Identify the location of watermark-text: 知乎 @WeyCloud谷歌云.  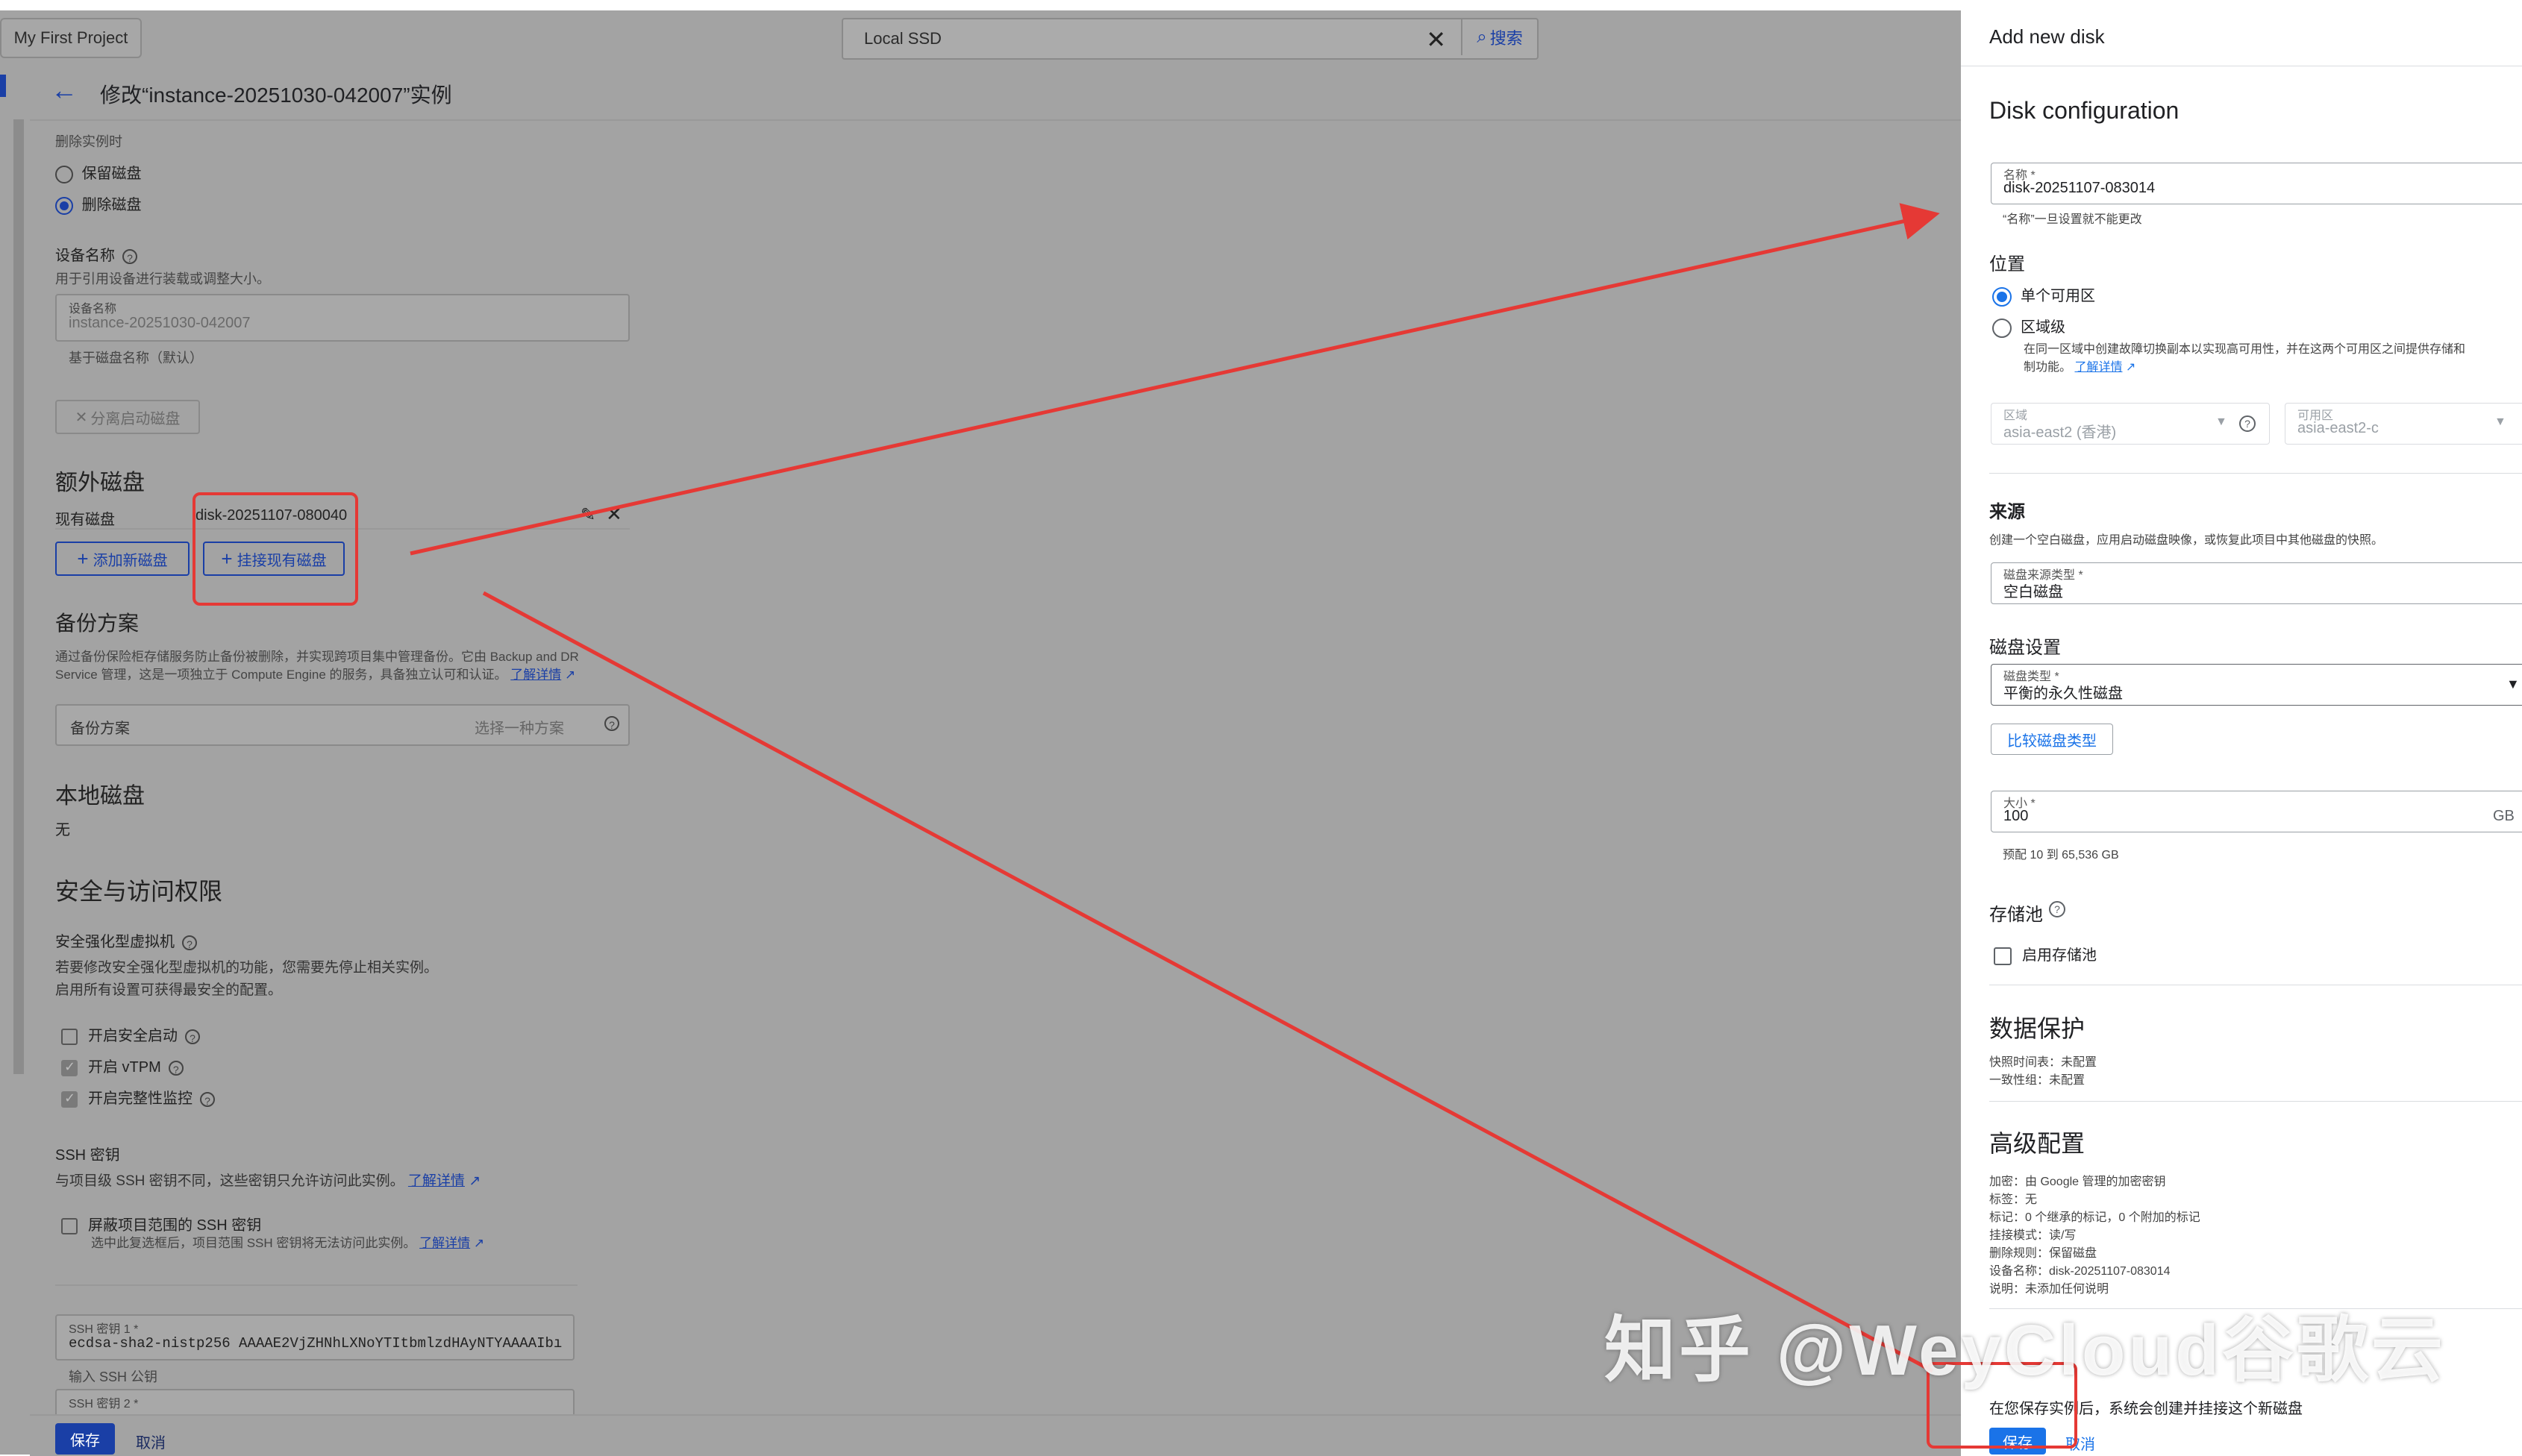
(2025, 1350).